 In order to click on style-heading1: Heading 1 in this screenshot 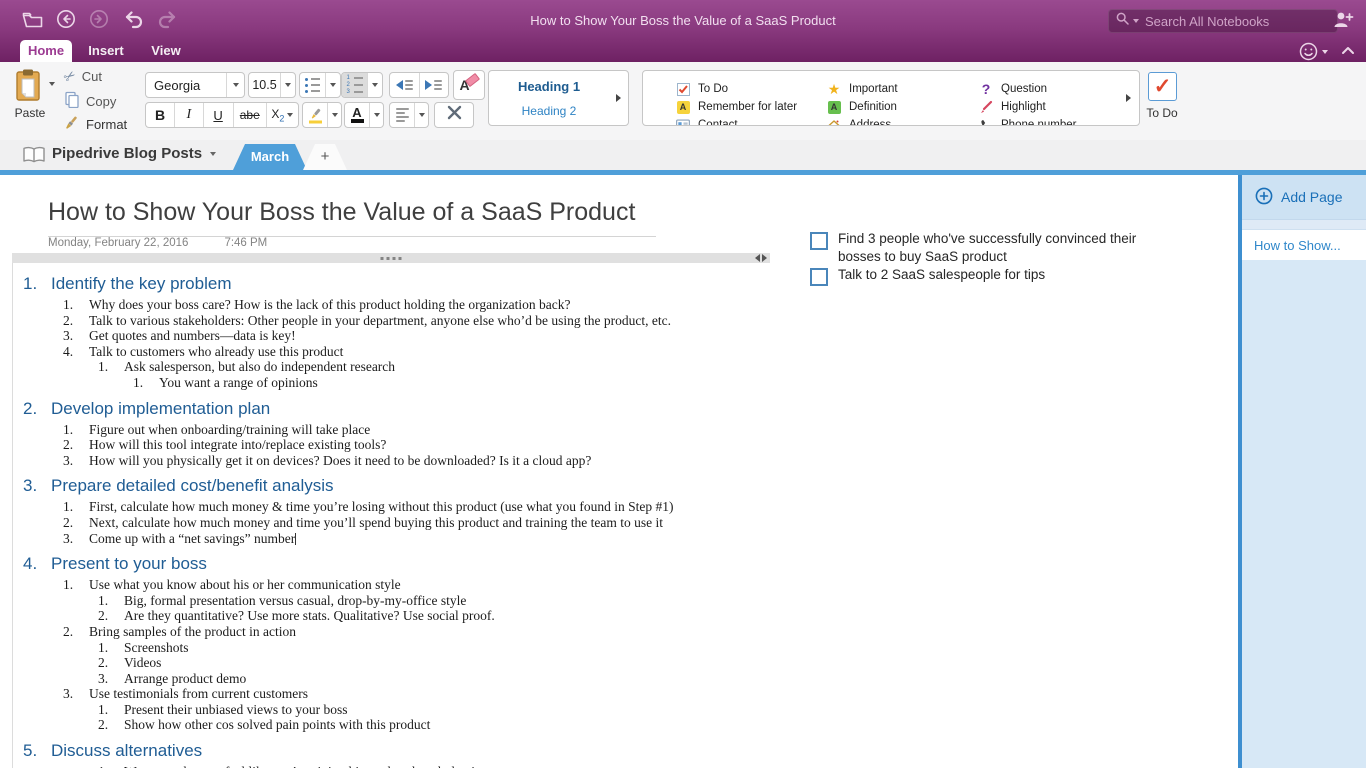, I will do `click(549, 86)`.